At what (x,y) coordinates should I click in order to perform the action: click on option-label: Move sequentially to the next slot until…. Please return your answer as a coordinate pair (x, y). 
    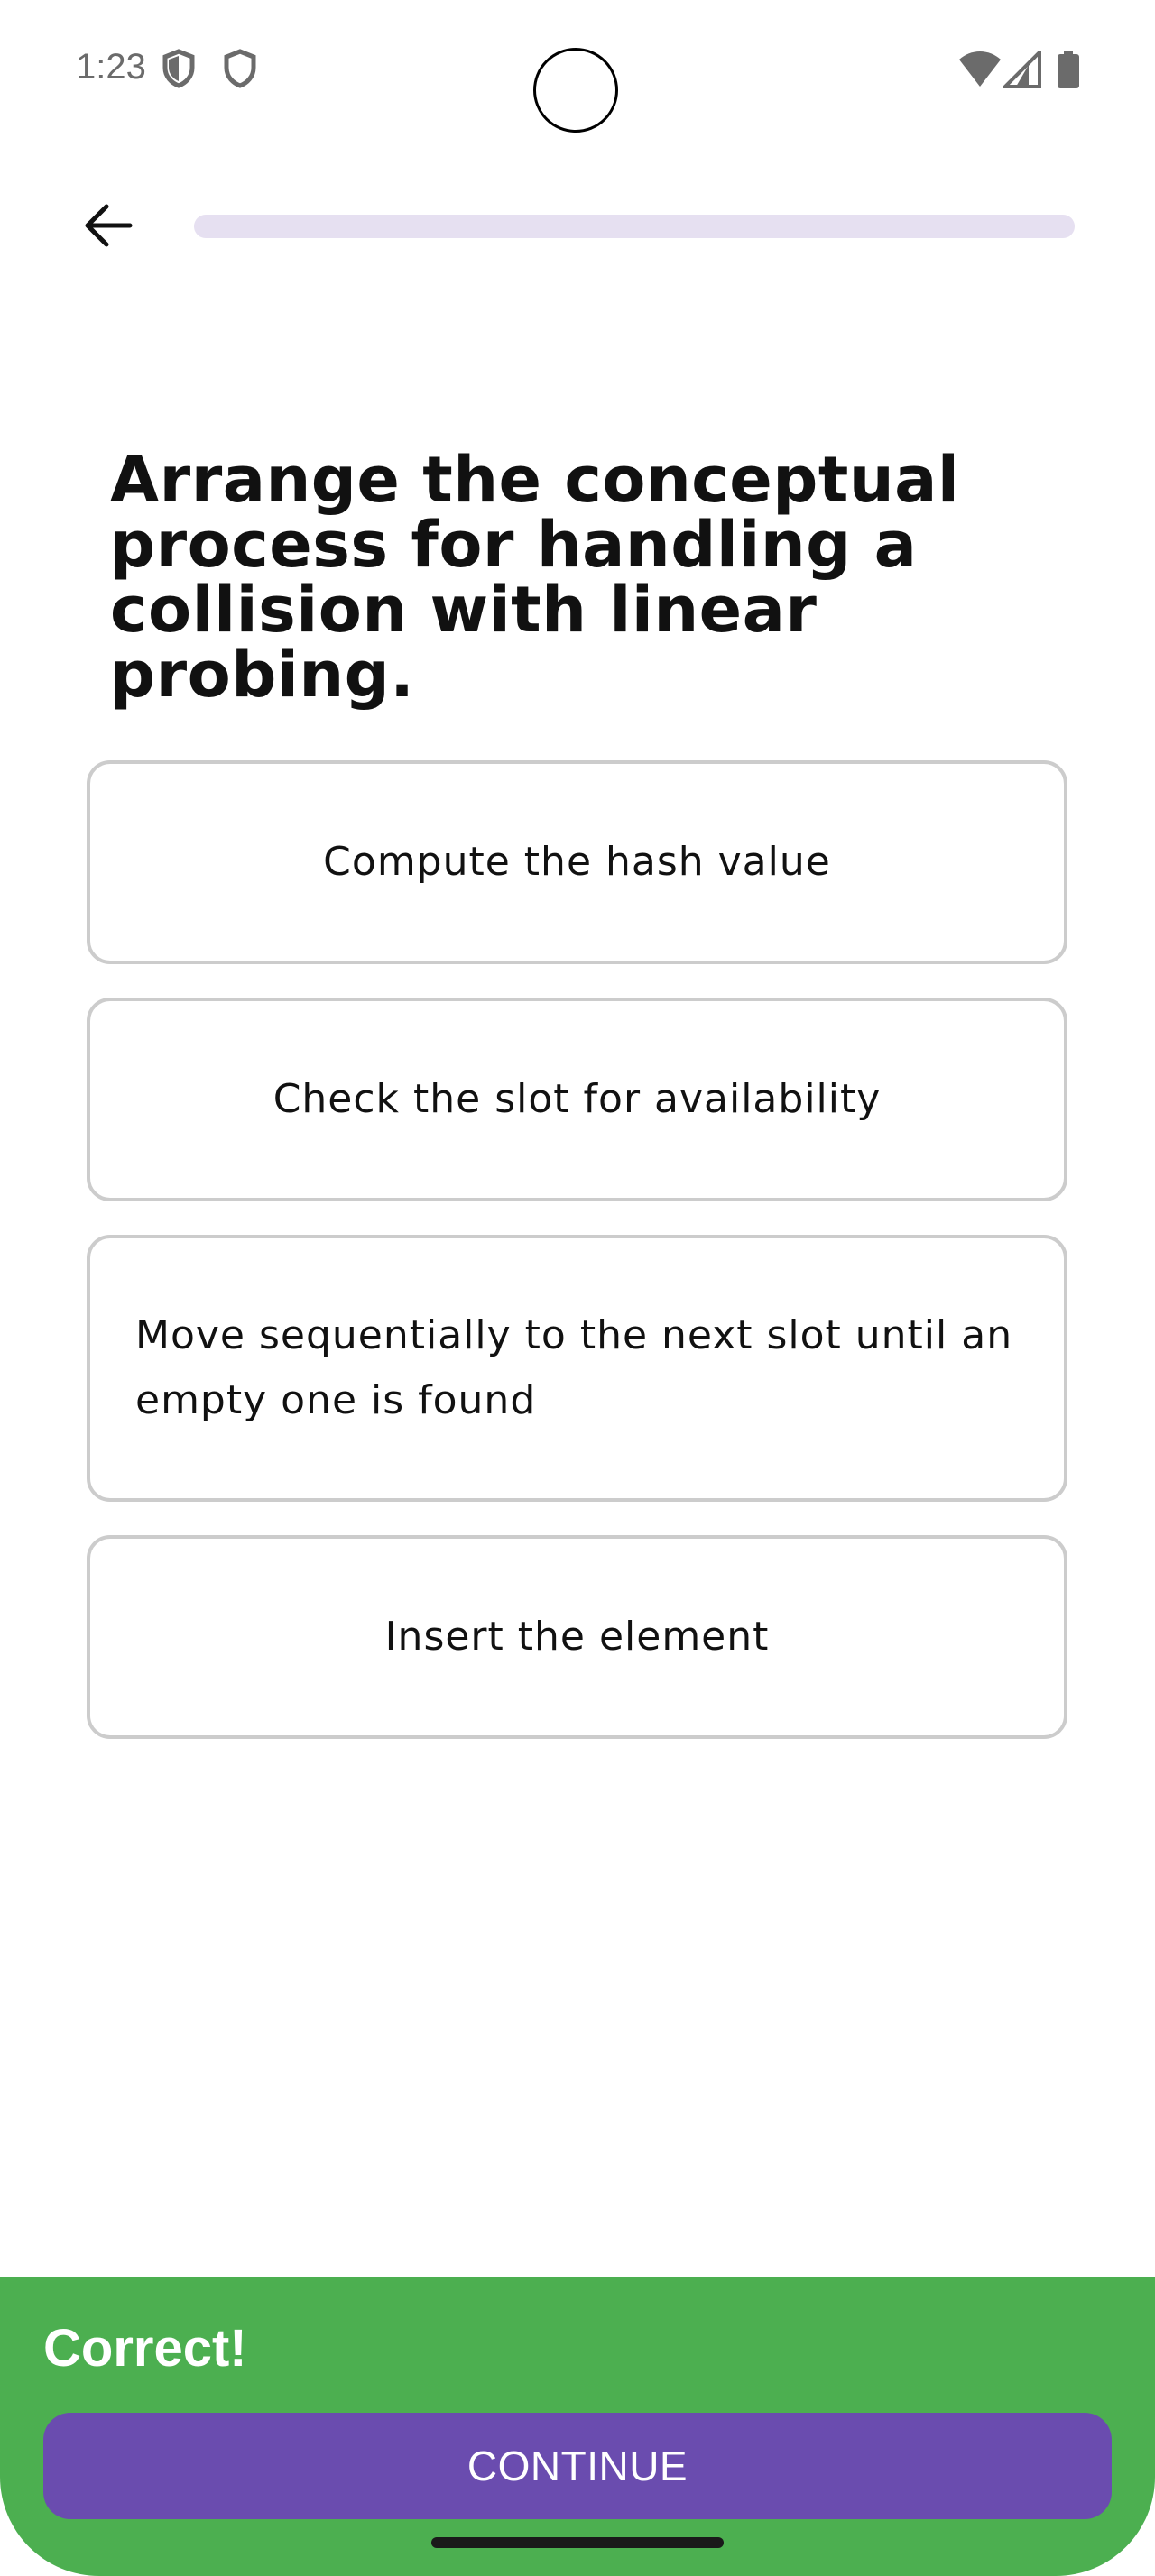
    Looking at the image, I should click on (574, 1368).